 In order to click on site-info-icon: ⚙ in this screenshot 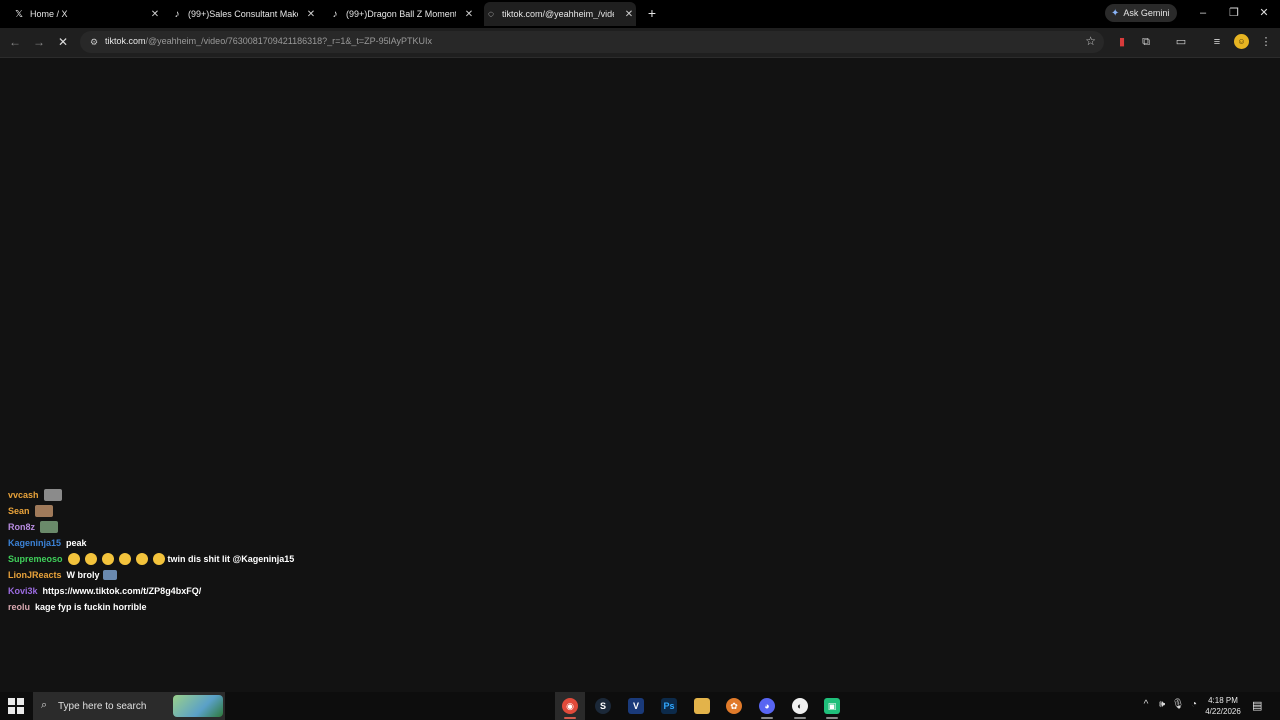, I will do `click(94, 42)`.